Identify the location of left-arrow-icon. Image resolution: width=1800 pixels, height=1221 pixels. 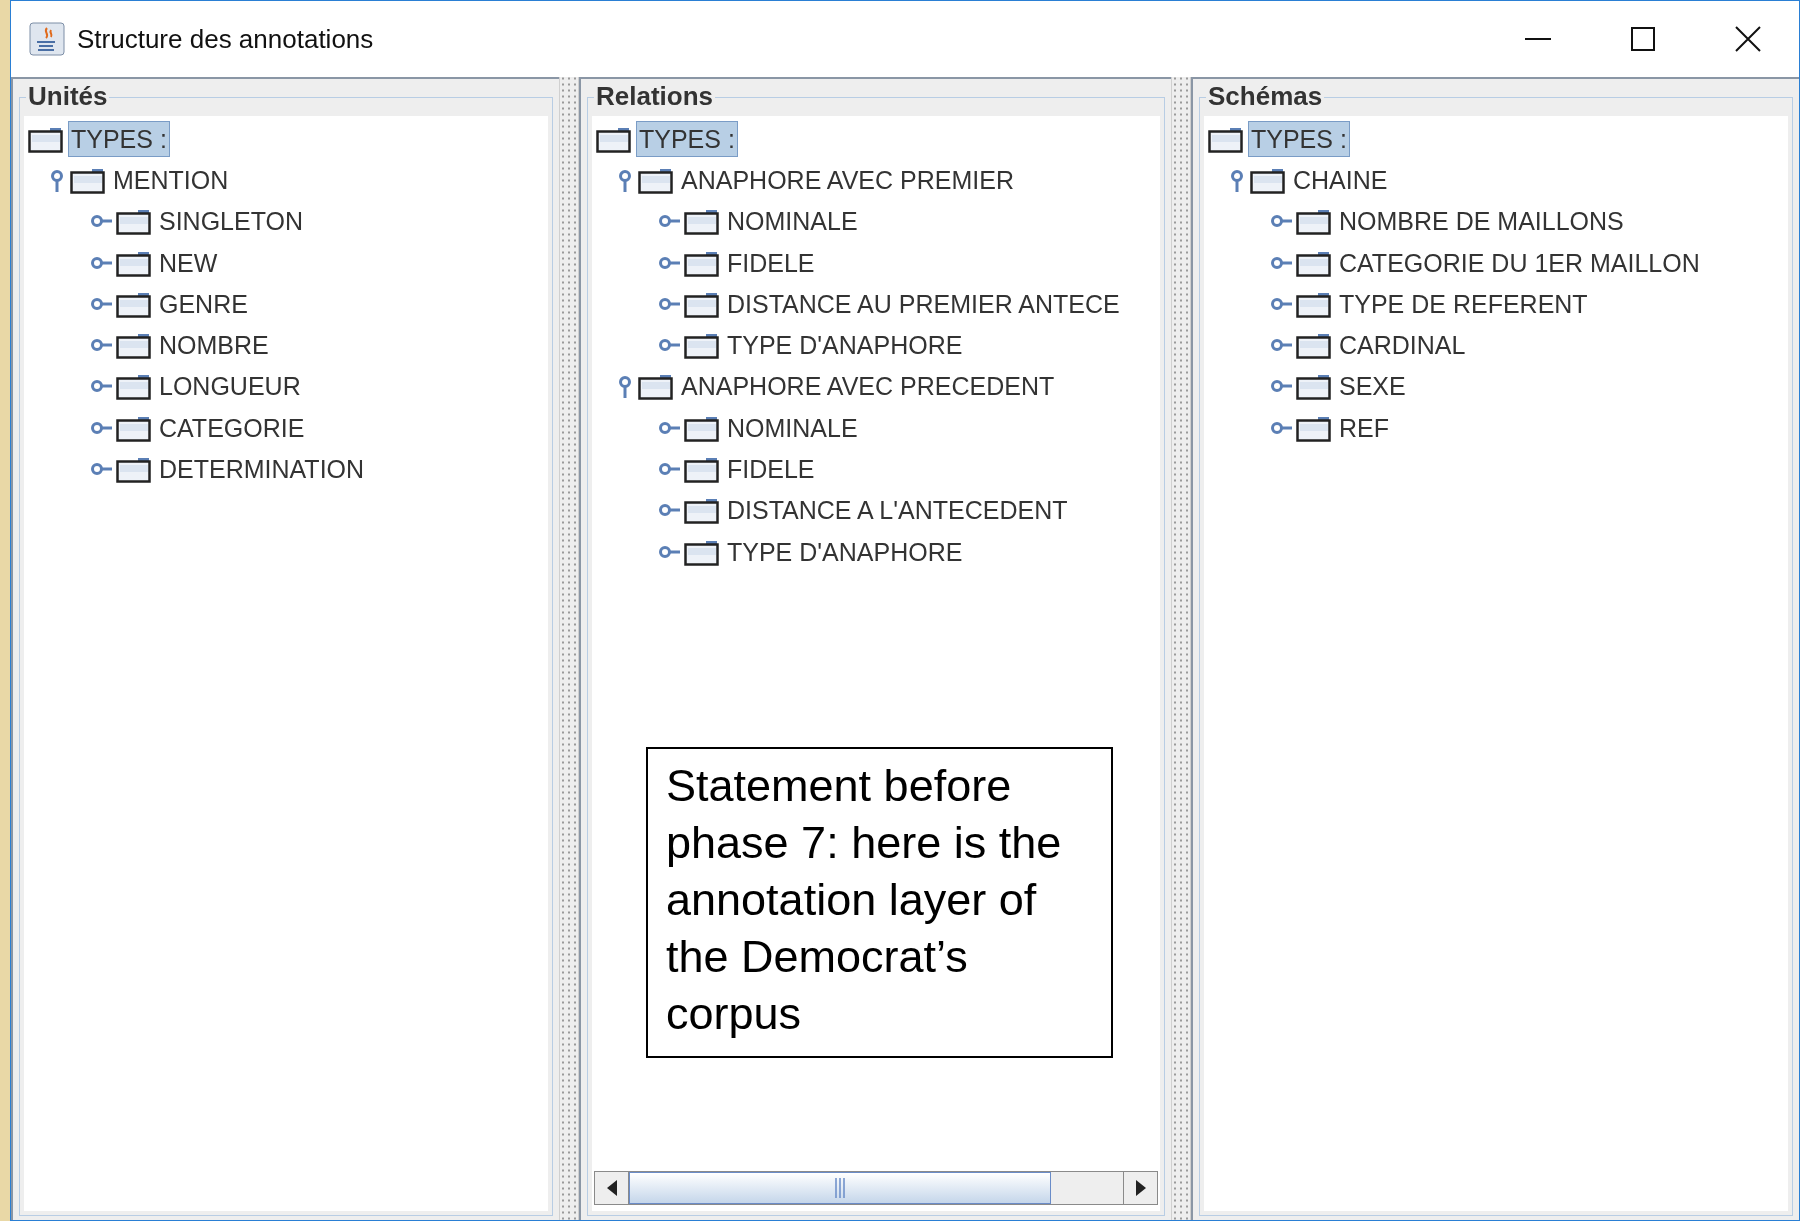
(611, 1188).